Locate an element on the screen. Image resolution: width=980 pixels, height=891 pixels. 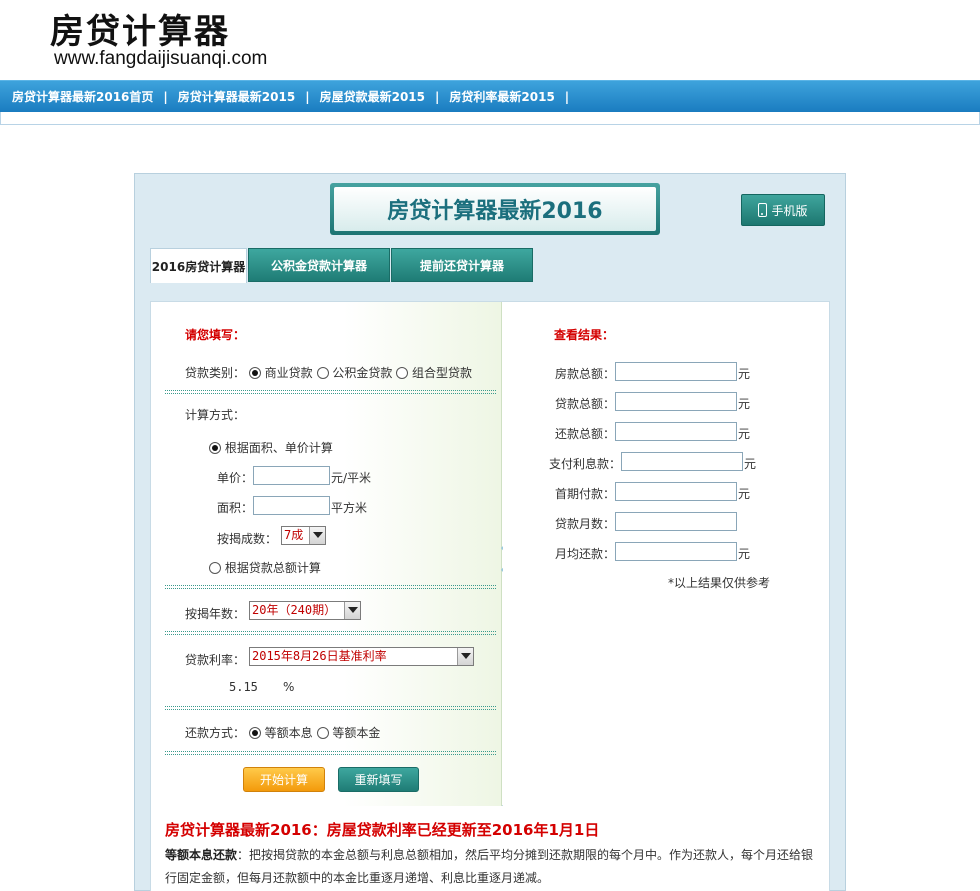
radio-equal-principal is located at coordinates (322, 733).